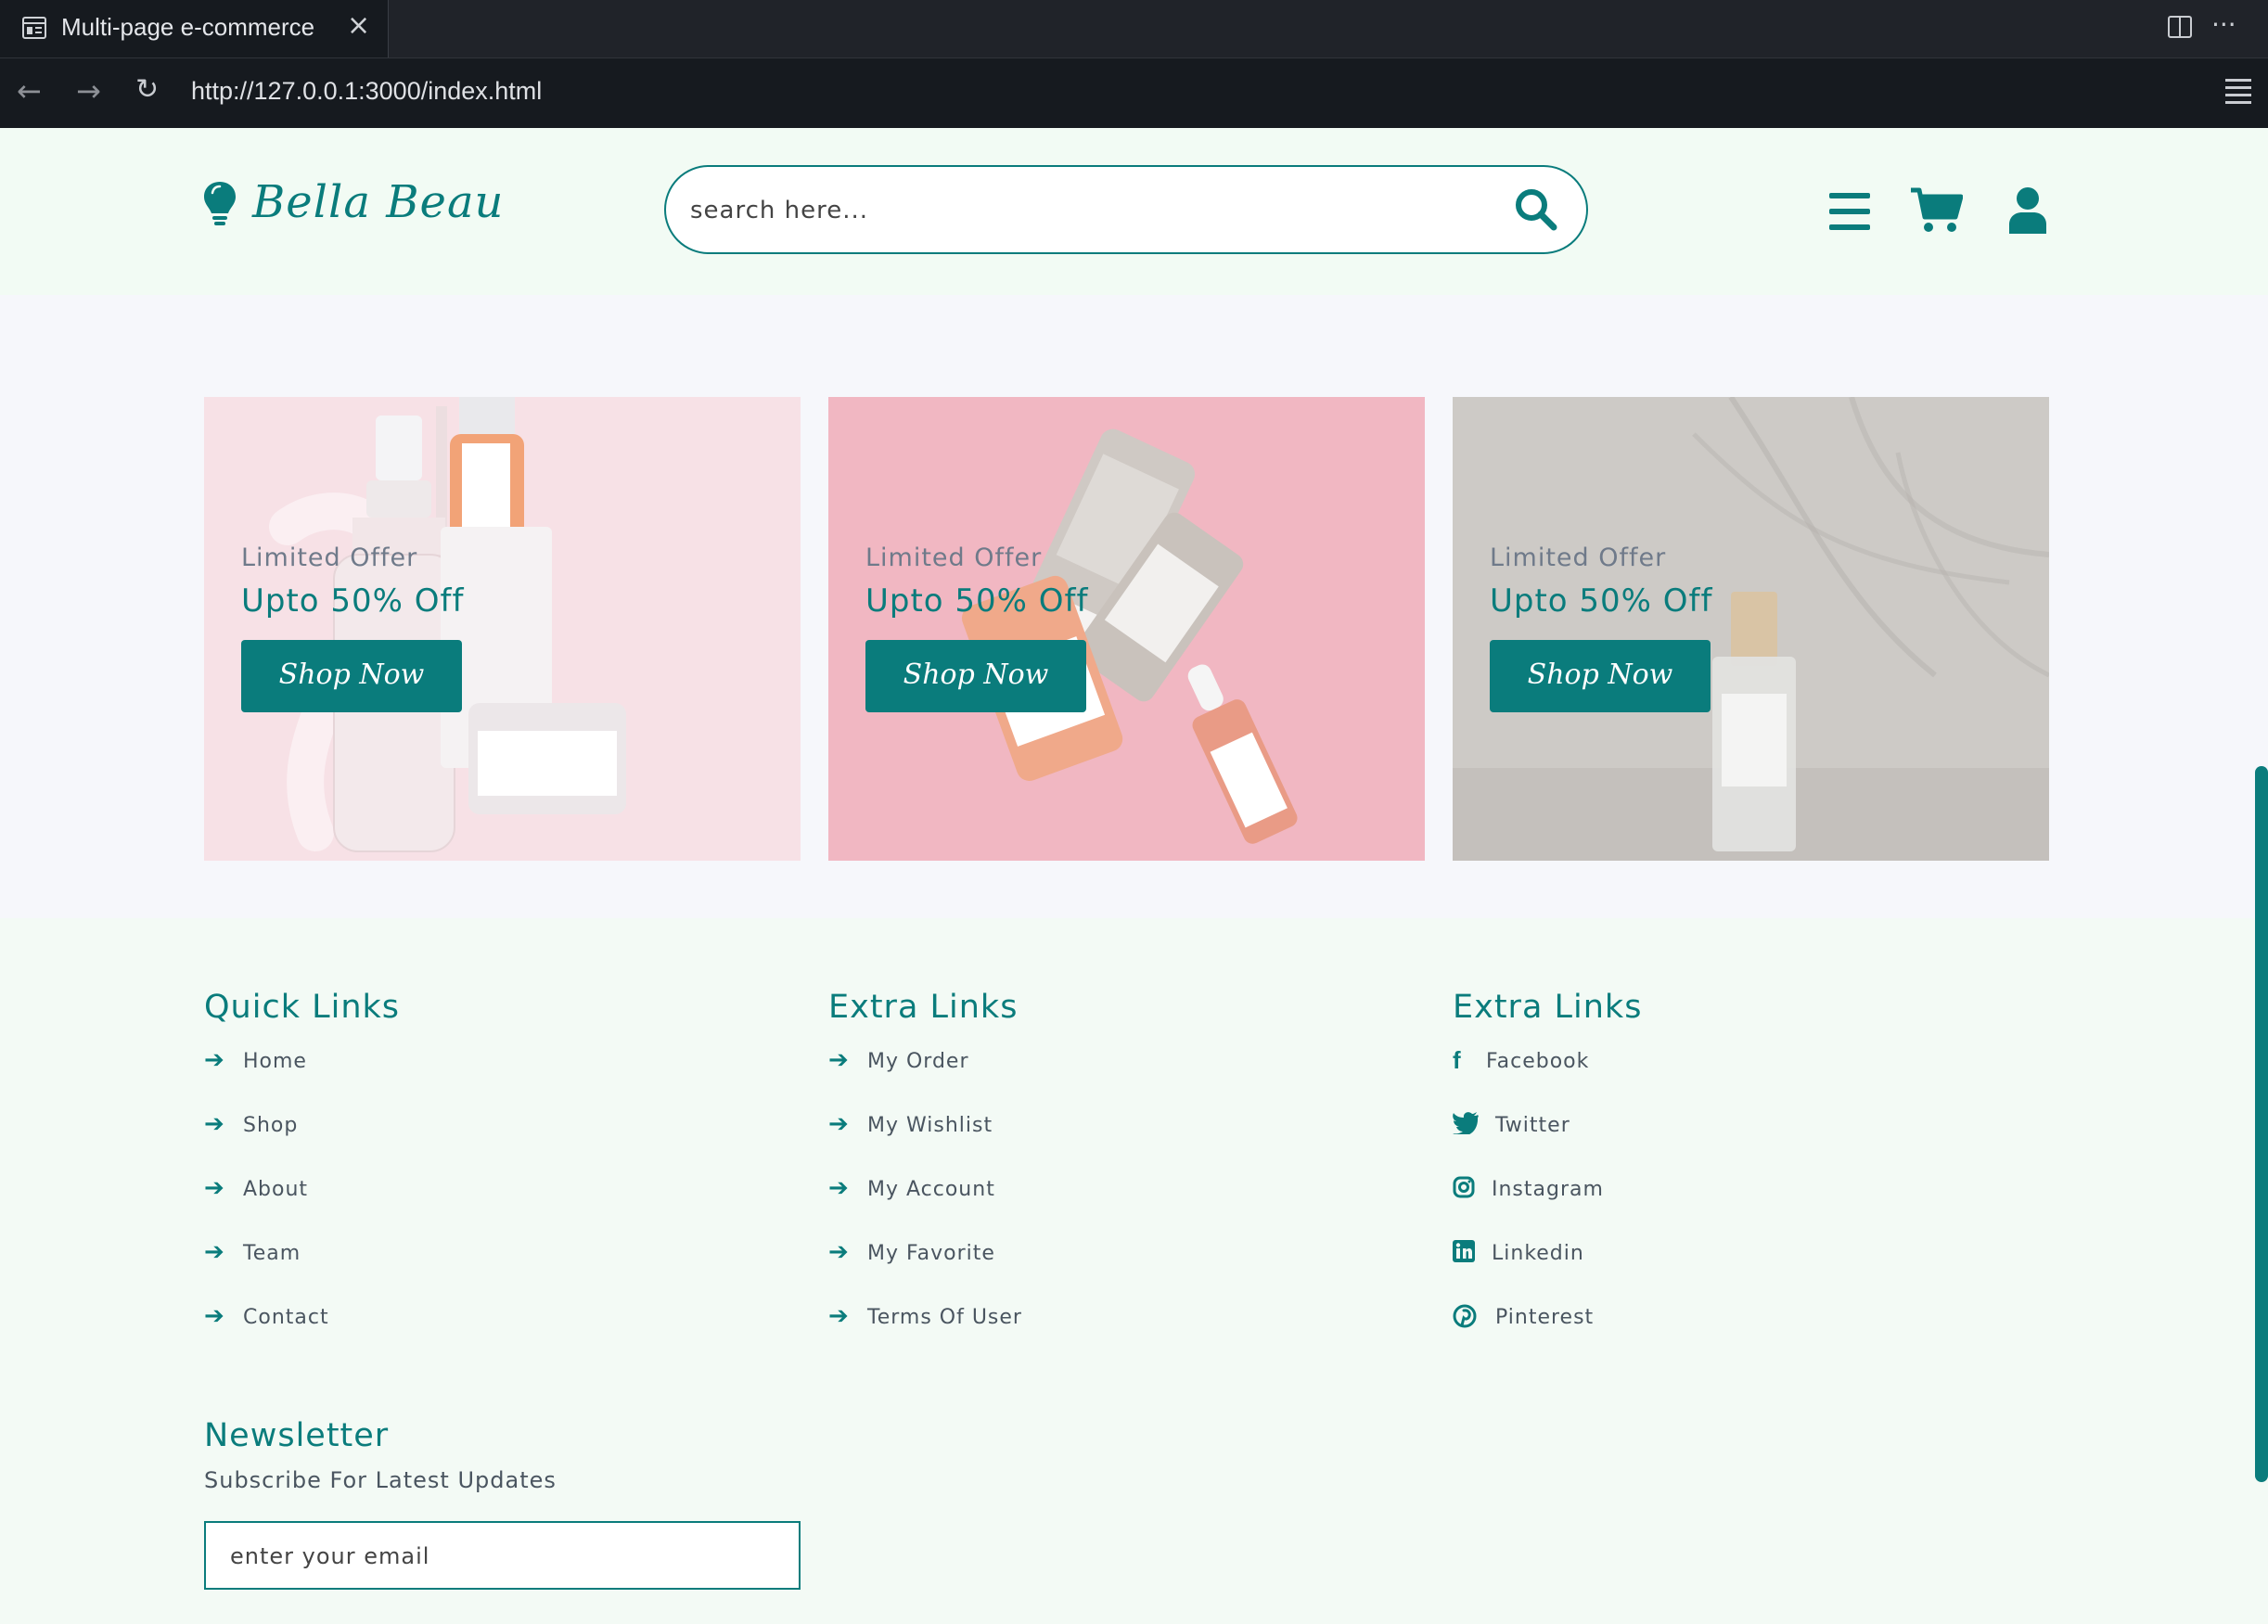  Describe the element at coordinates (2180, 27) in the screenshot. I see `split-editor-icon` at that location.